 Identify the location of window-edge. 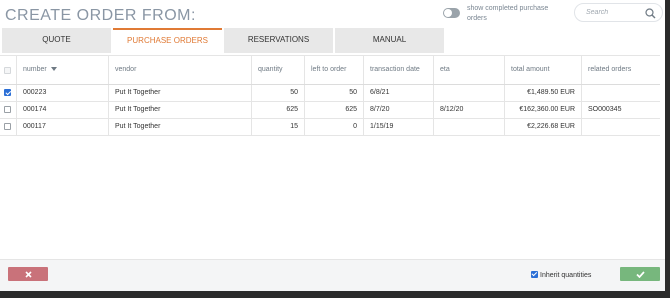
(667, 149).